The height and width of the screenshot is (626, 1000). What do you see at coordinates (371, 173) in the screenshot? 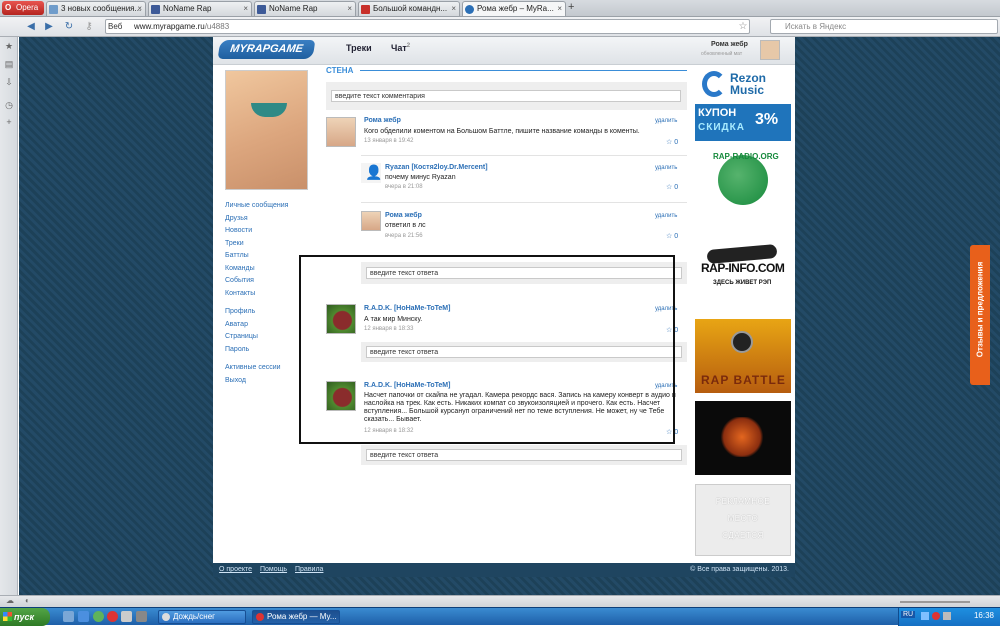
I see `post-avatar: 👤` at bounding box center [371, 173].